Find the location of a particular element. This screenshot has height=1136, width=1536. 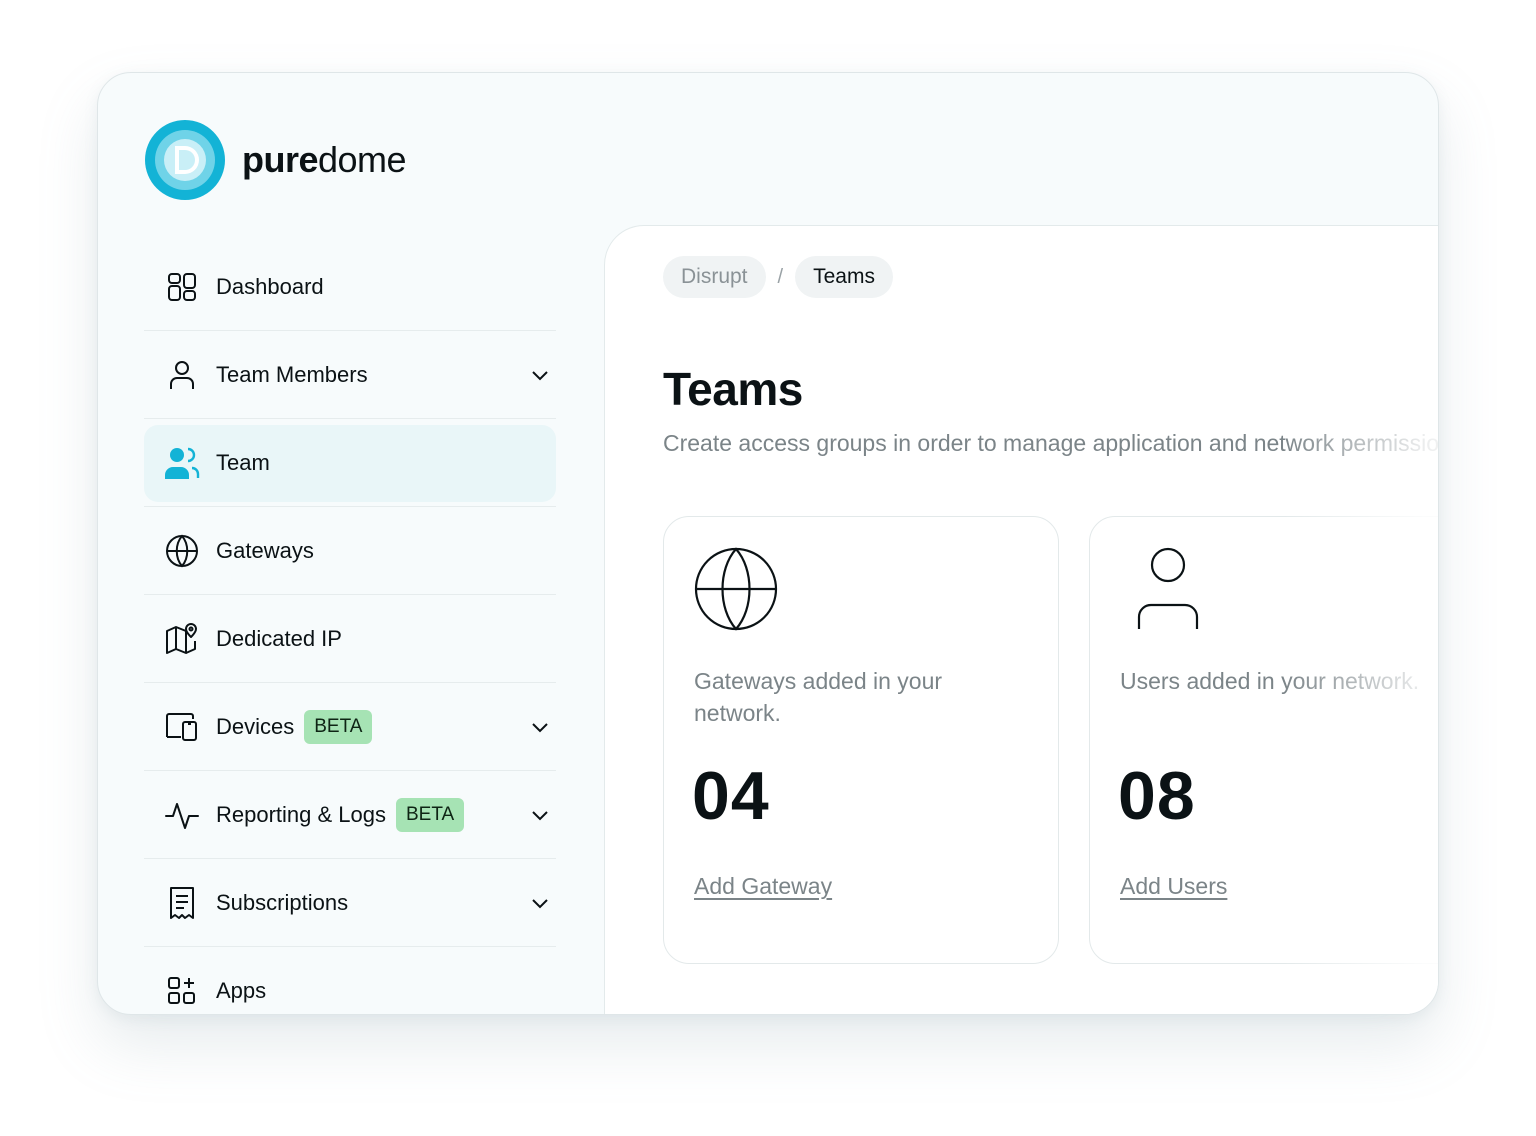

brand-logo: puredome is located at coordinates (275, 160).